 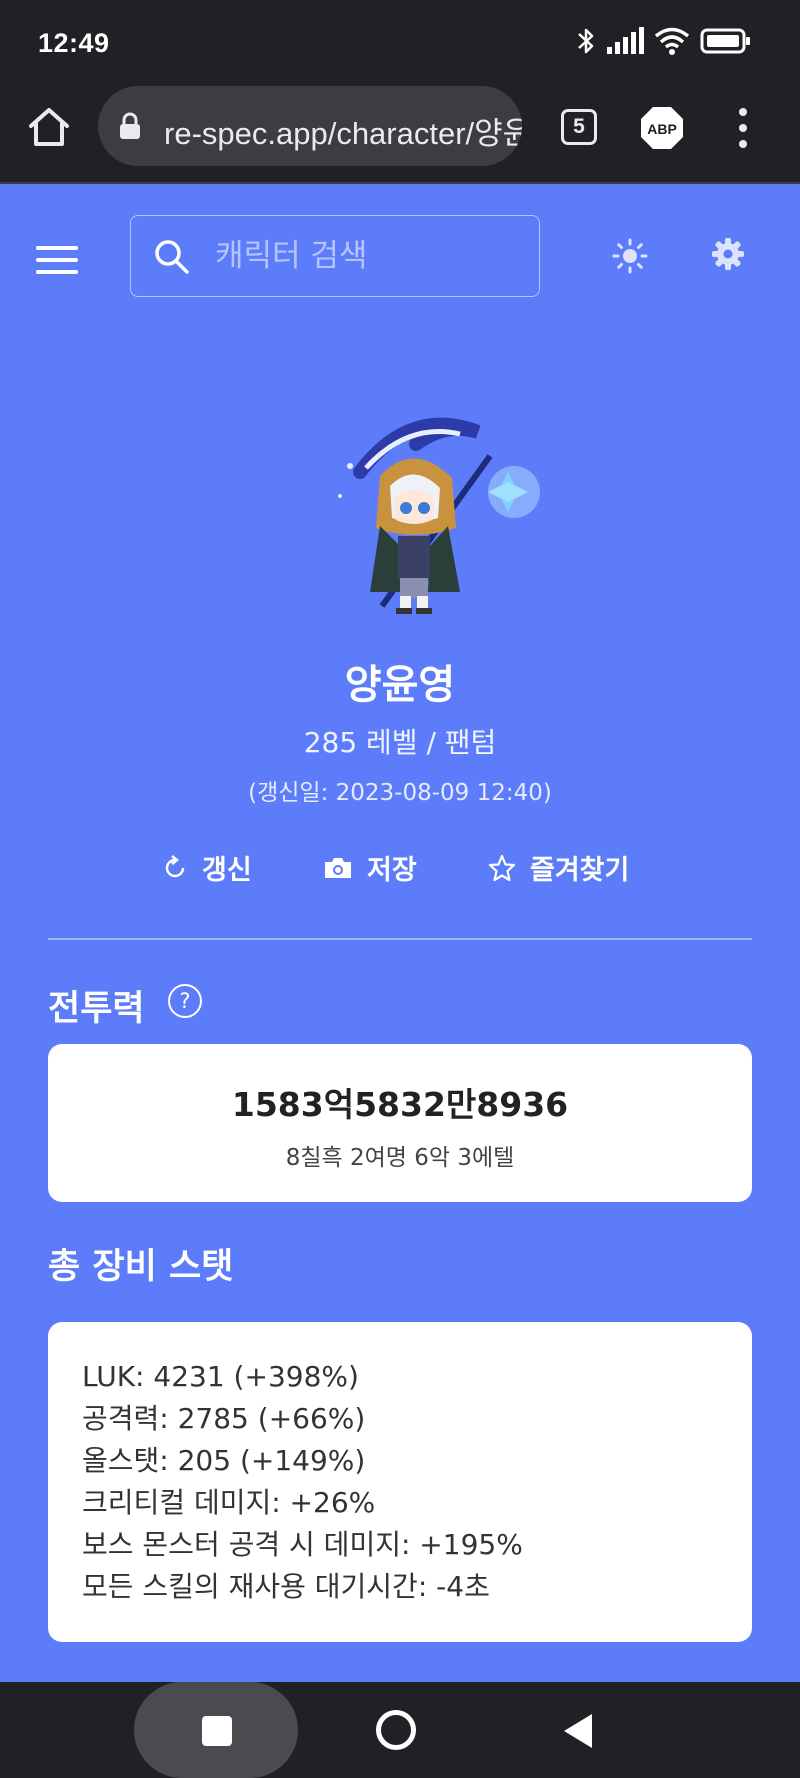 I want to click on power-section-title: 전투력, so click(x=96, y=1009).